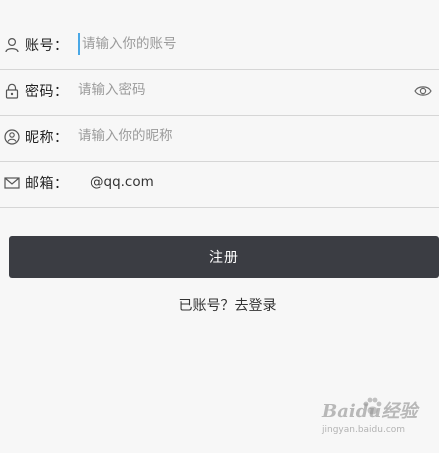  I want to click on user-icon, so click(12, 45).